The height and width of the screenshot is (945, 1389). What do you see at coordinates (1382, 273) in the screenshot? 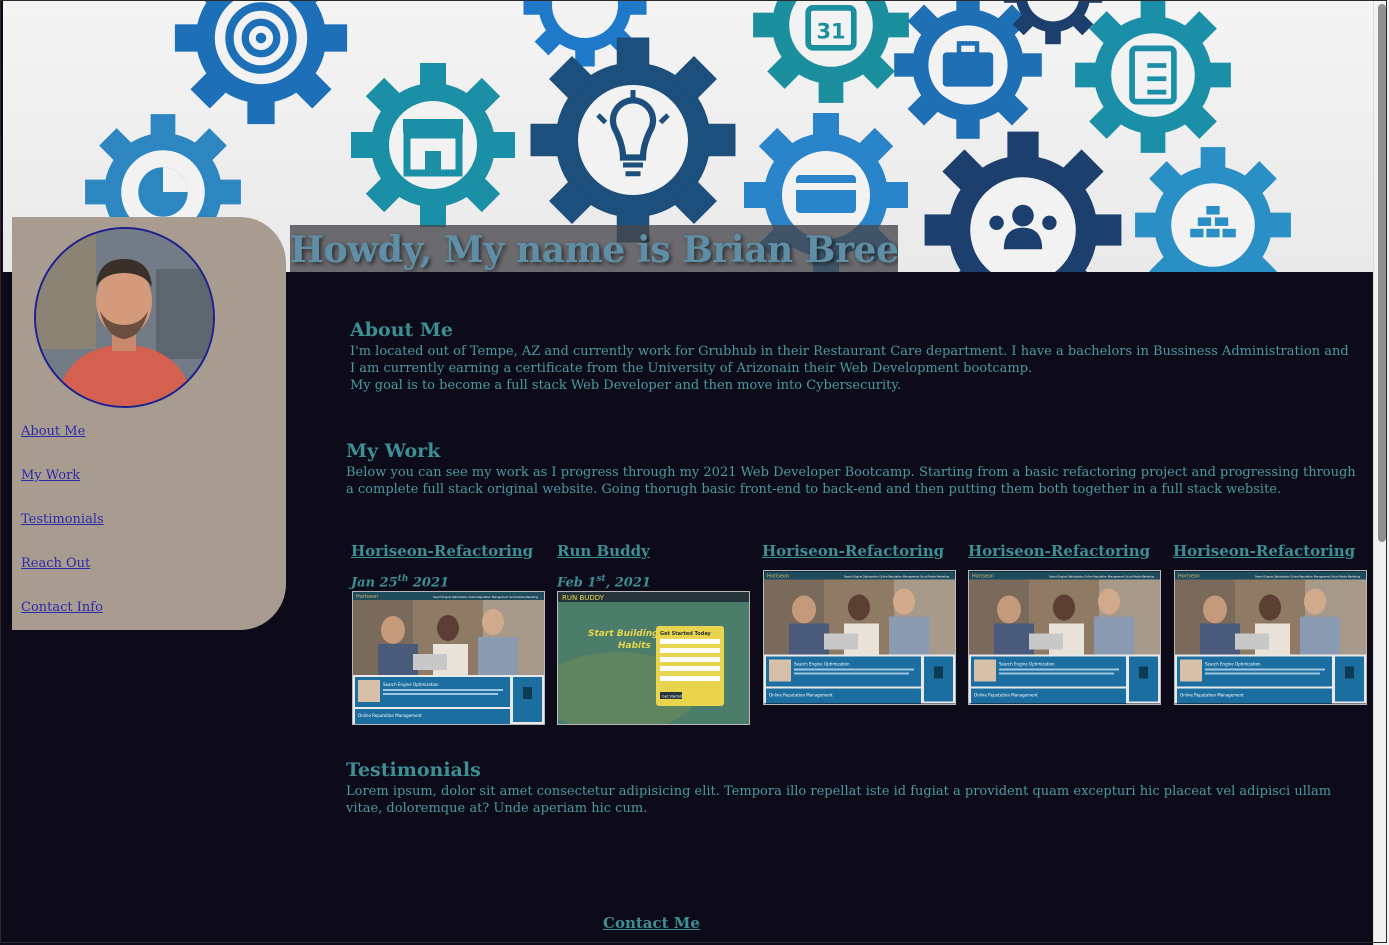
I see `scrollbar-thumb` at bounding box center [1382, 273].